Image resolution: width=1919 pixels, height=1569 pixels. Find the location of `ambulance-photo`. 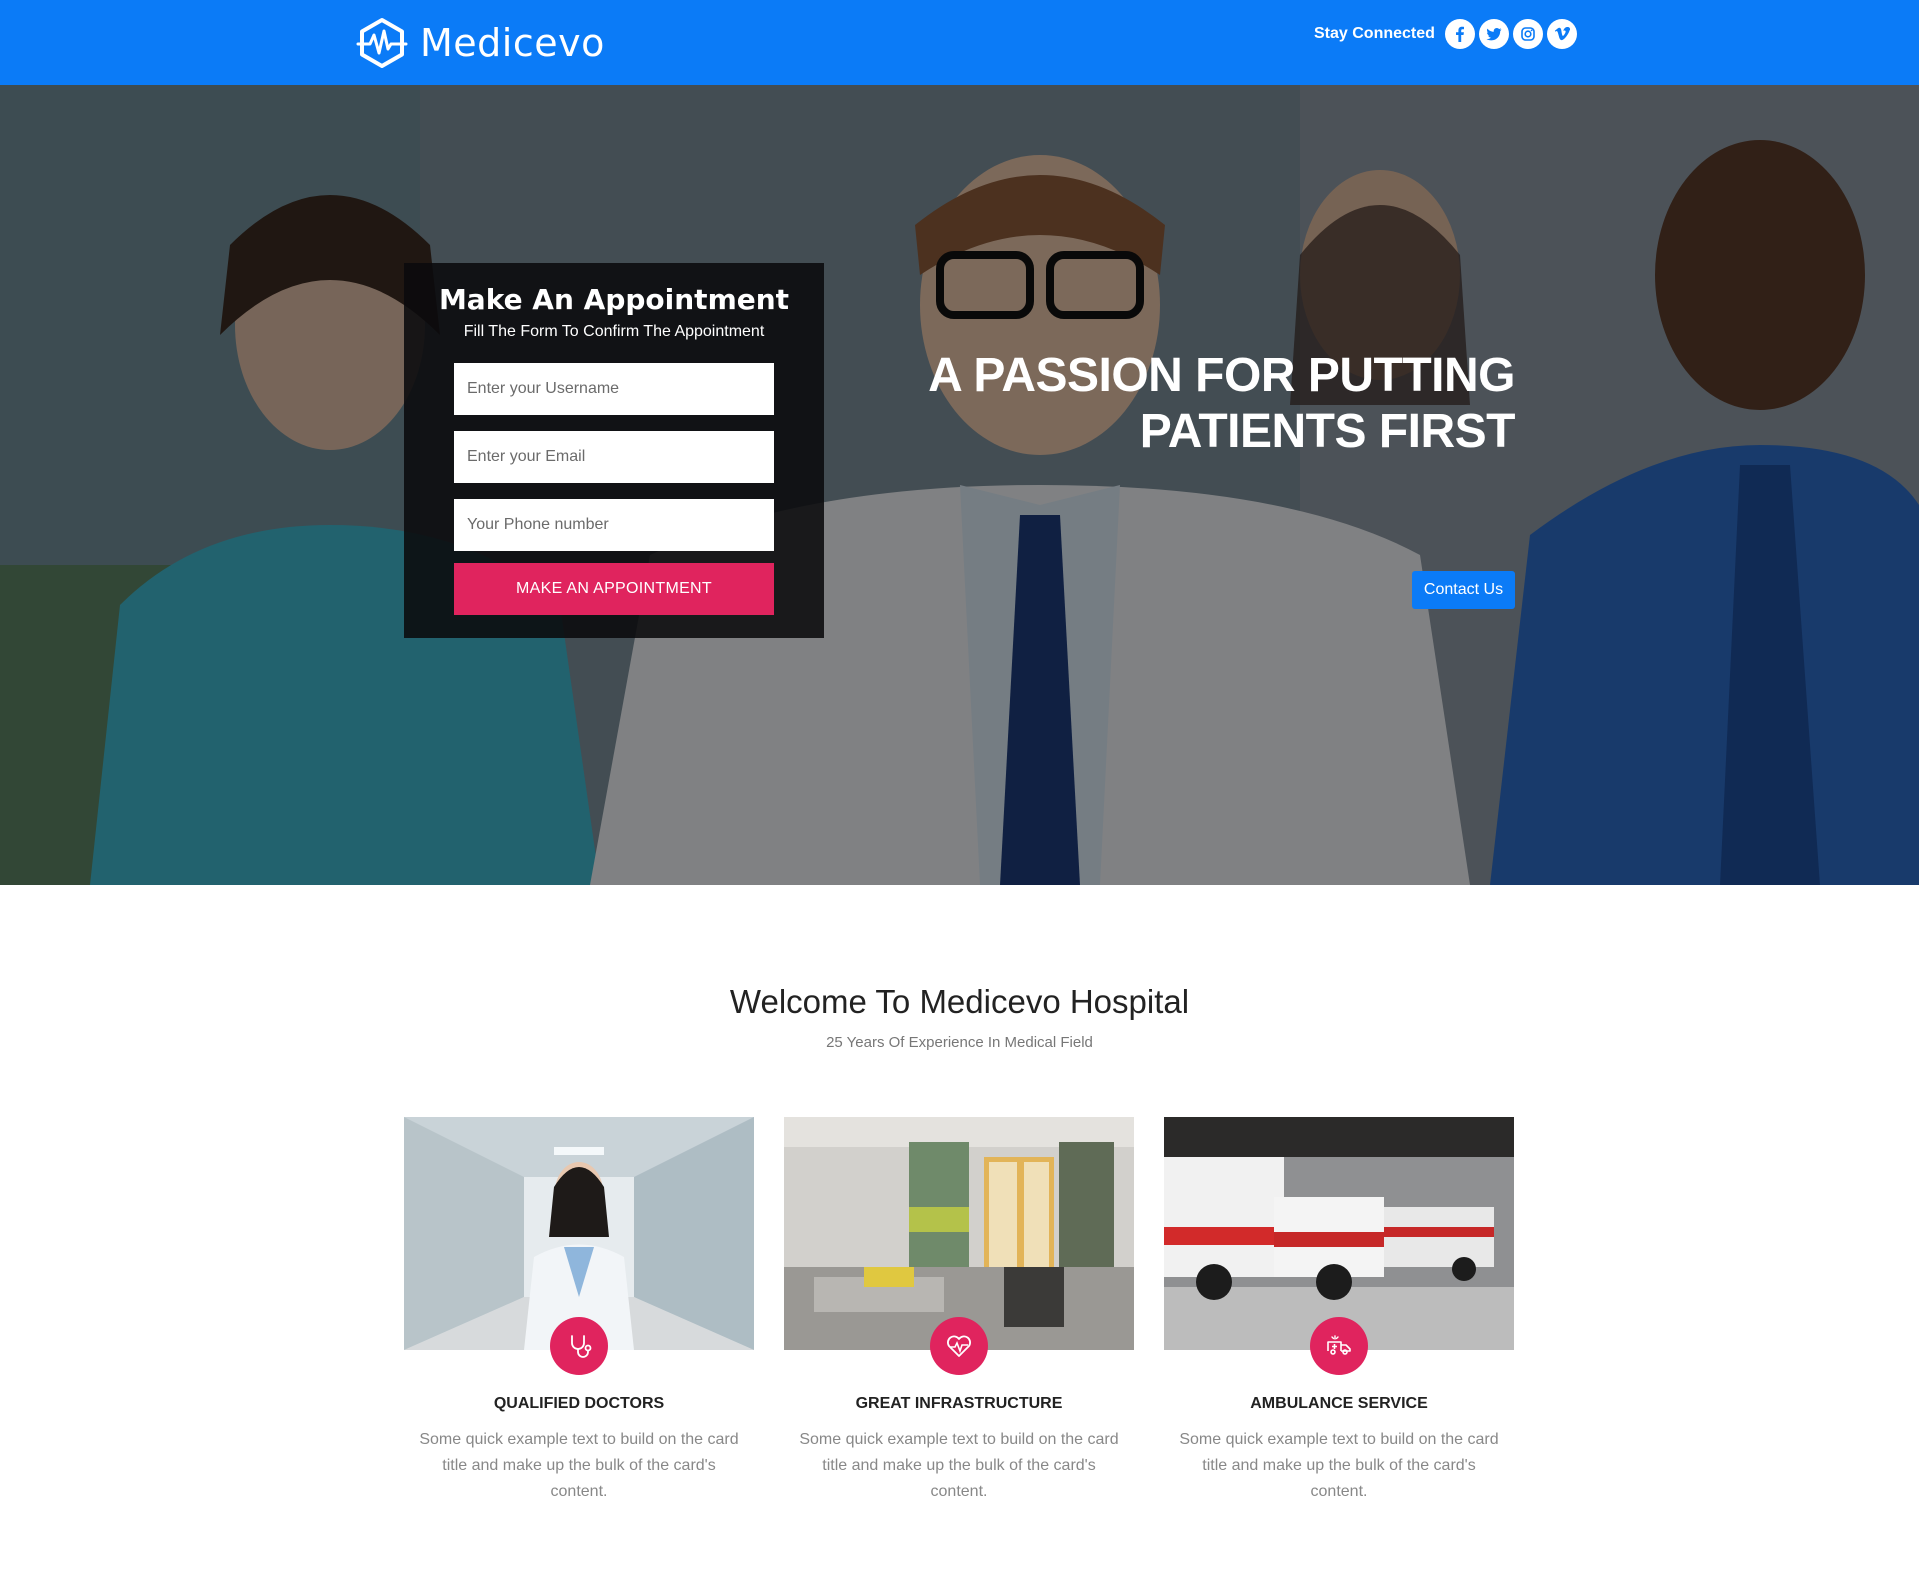

ambulance-photo is located at coordinates (1339, 1233).